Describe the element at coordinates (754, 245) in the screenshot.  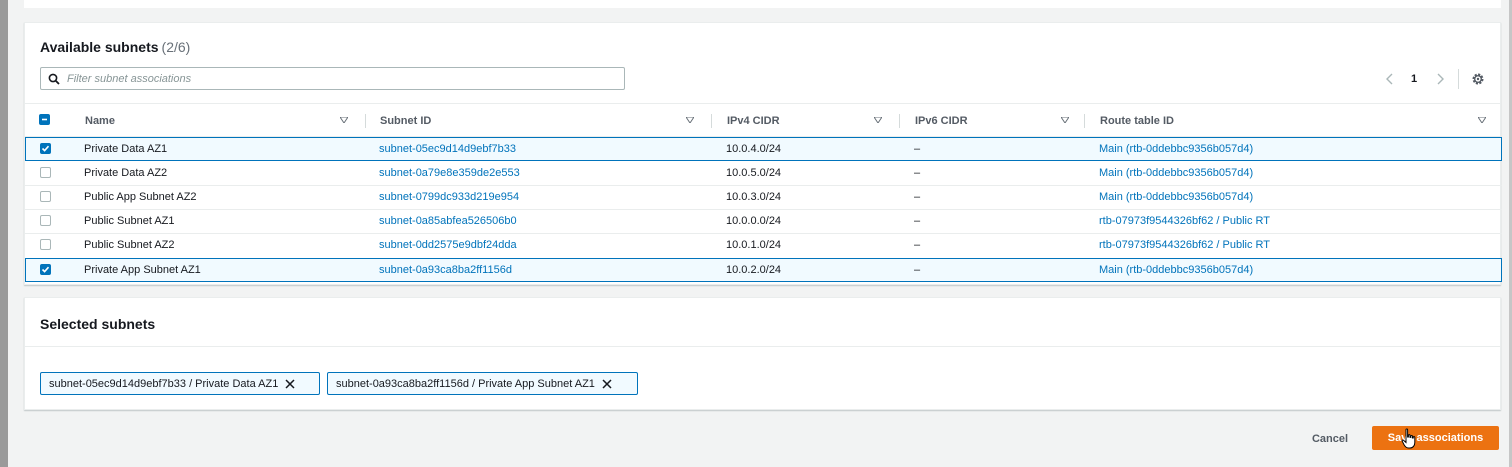
I see `ipv4-cidr: 10.0.1.0/24` at that location.